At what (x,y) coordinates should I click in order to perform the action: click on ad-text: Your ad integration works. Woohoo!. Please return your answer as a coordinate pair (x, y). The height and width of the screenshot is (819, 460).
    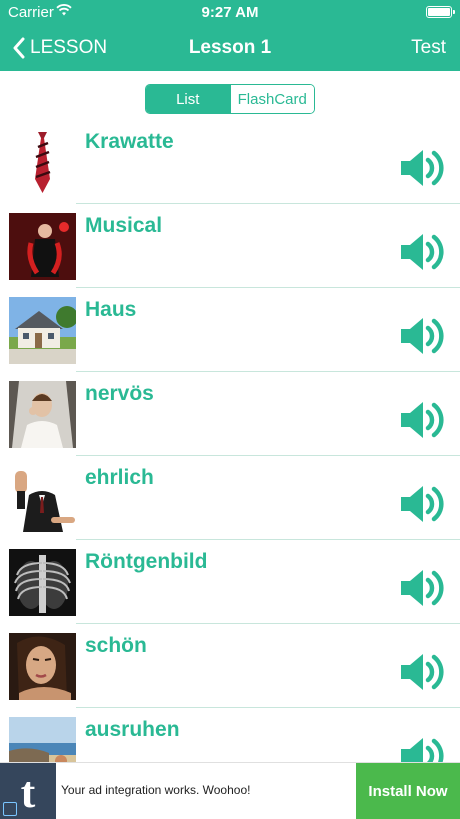
    Looking at the image, I should click on (156, 790).